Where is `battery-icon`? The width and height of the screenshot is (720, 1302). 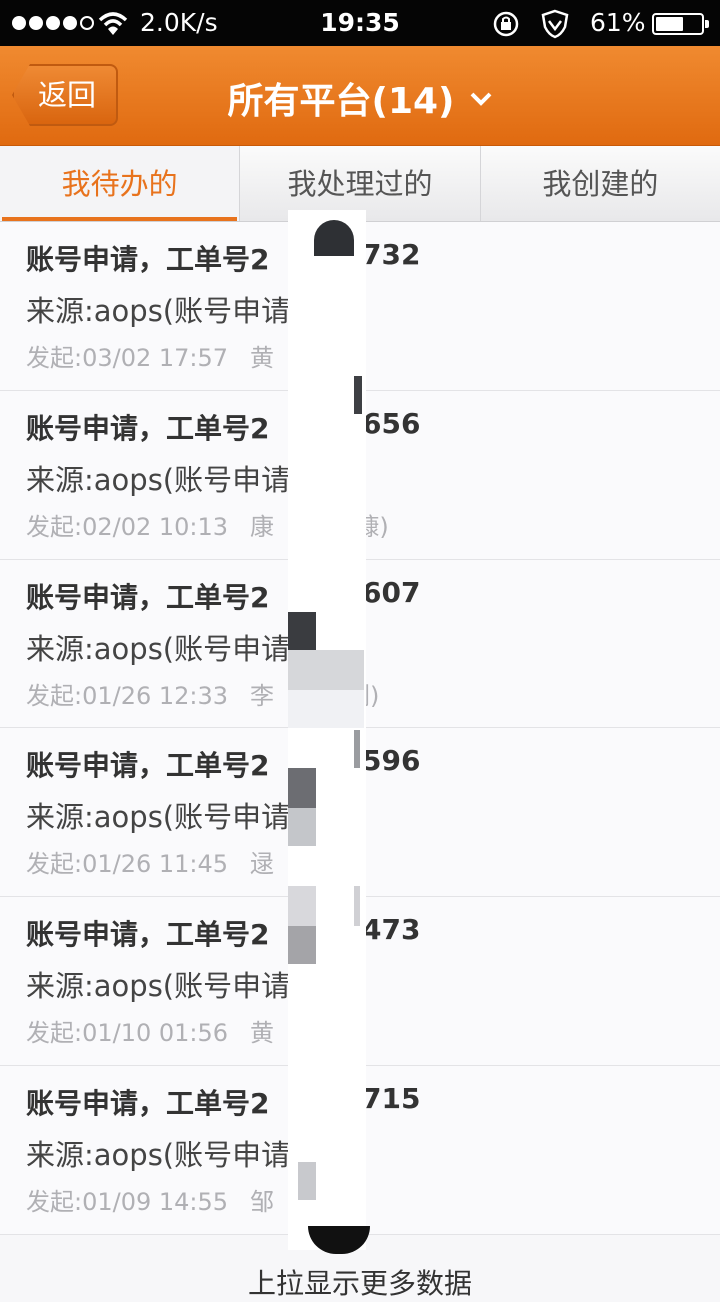 battery-icon is located at coordinates (680, 24).